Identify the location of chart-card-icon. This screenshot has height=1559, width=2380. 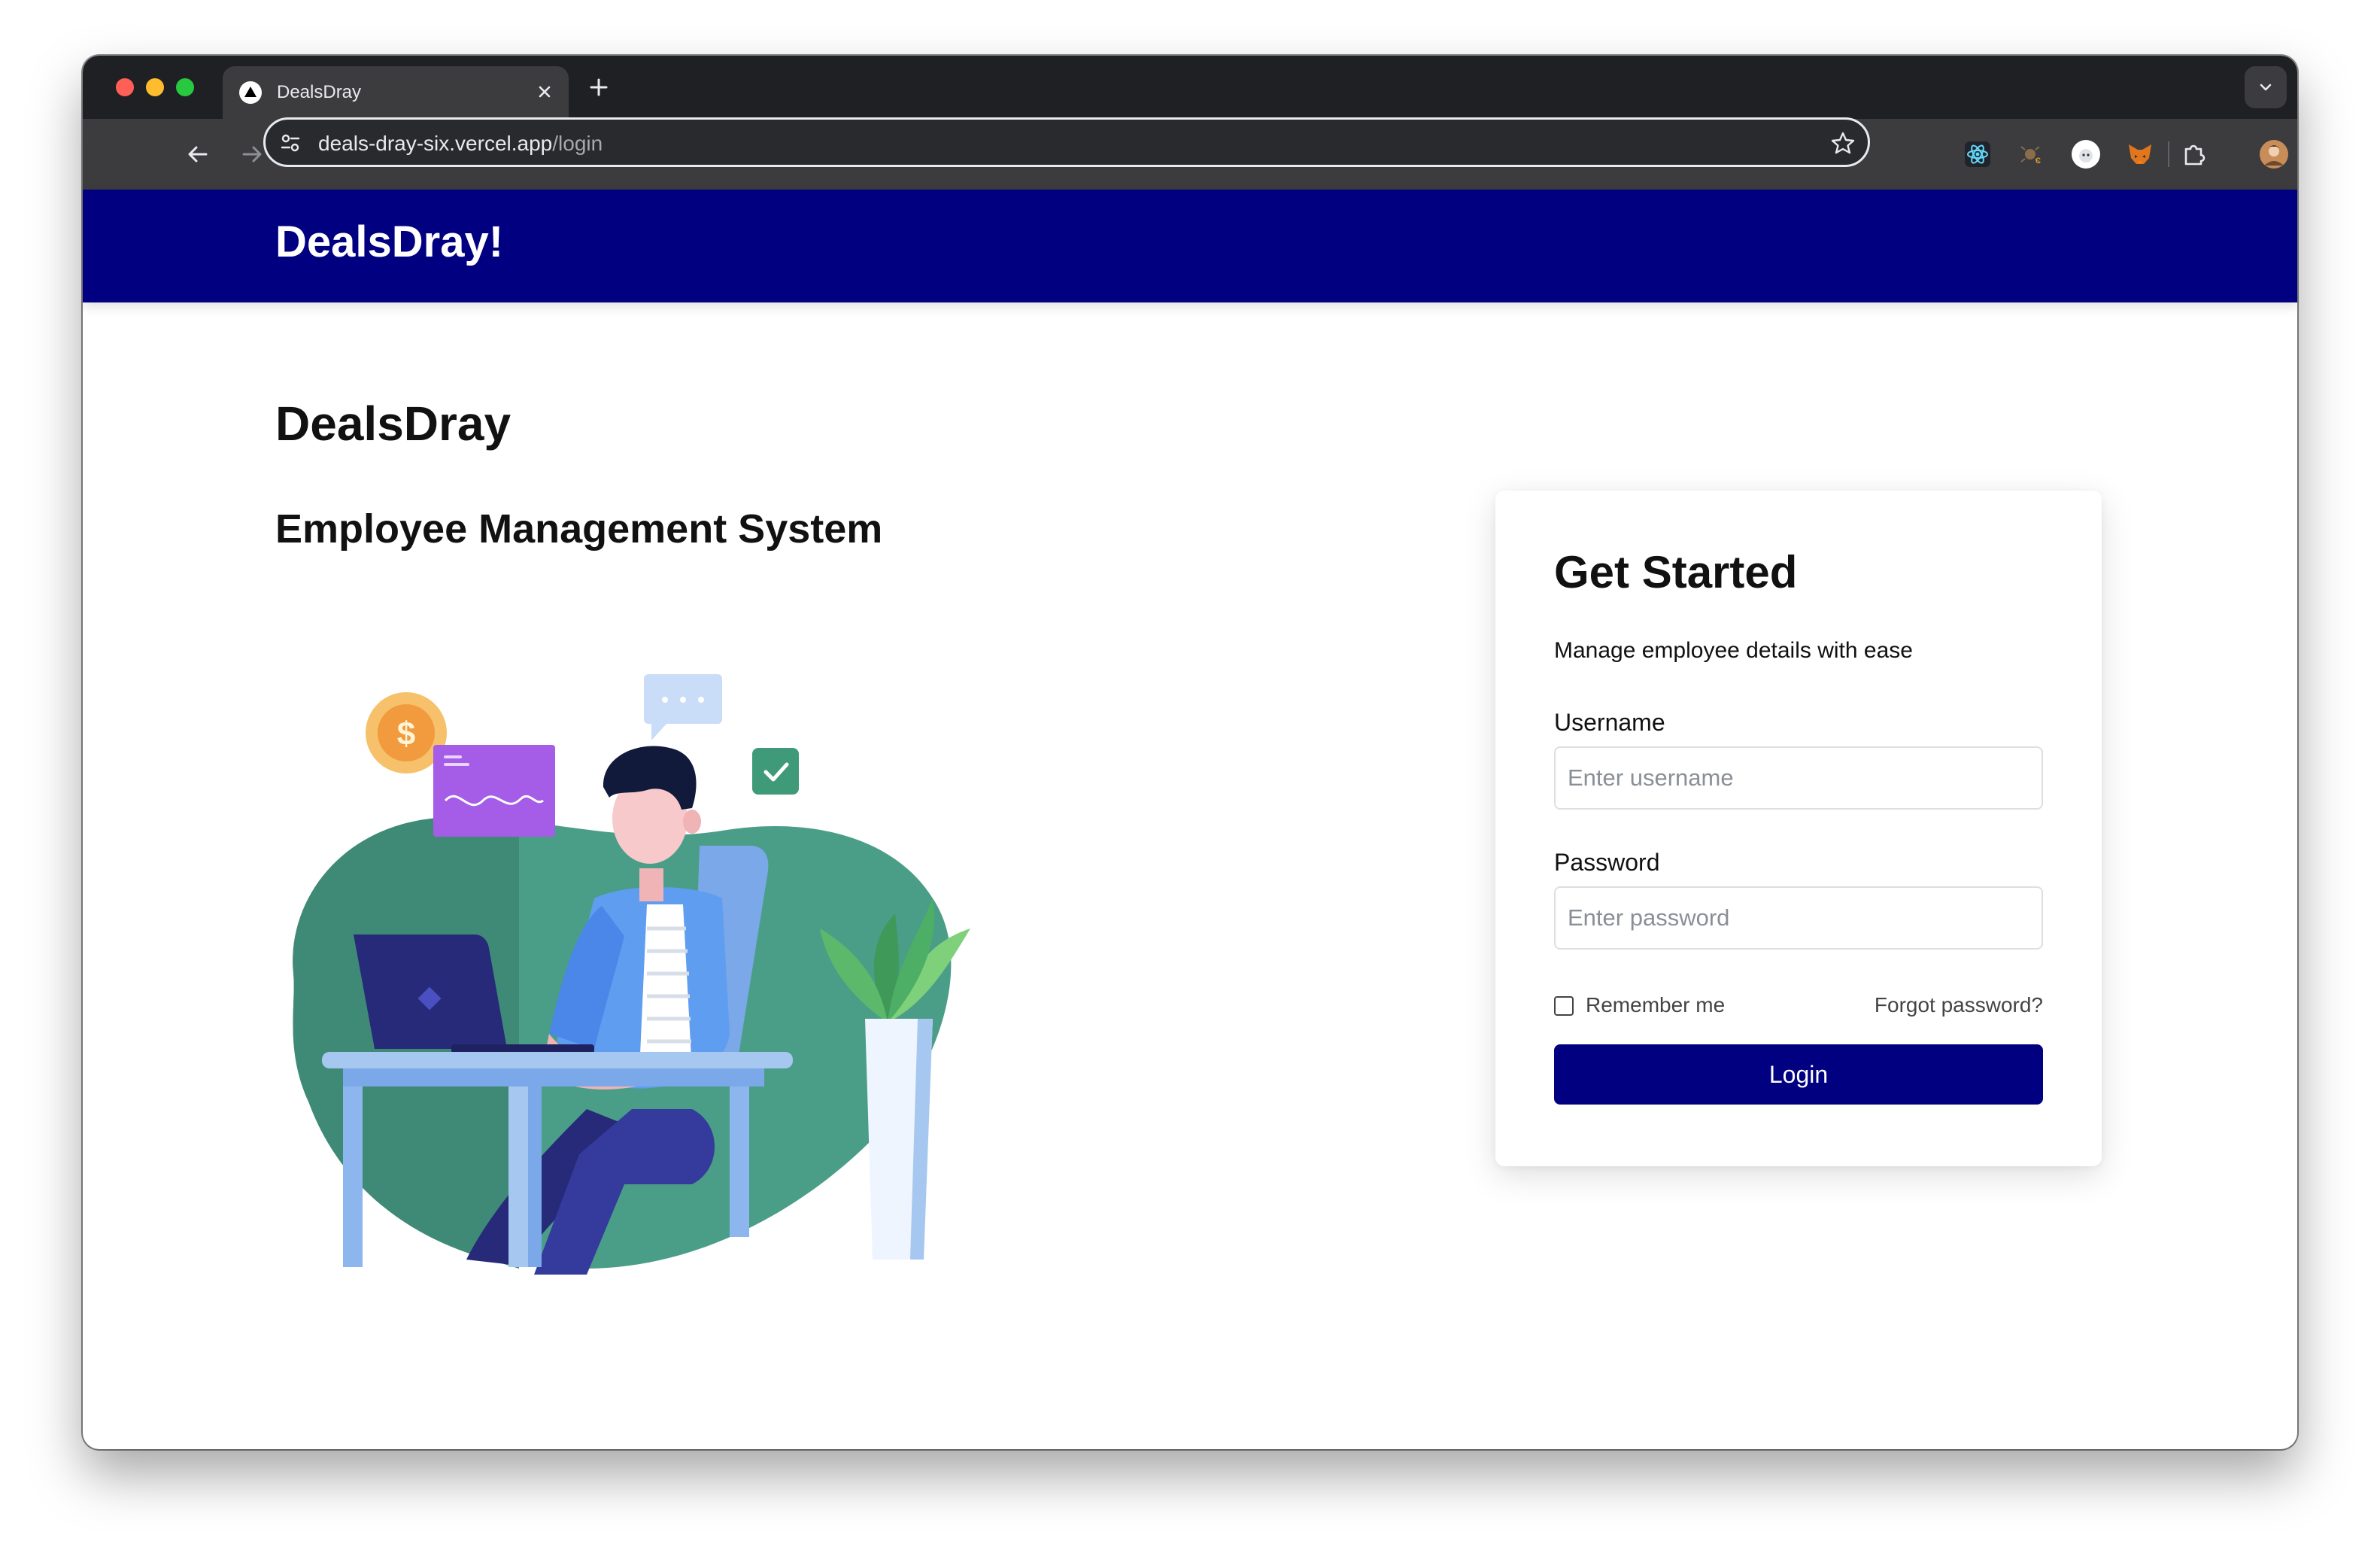
(494, 791).